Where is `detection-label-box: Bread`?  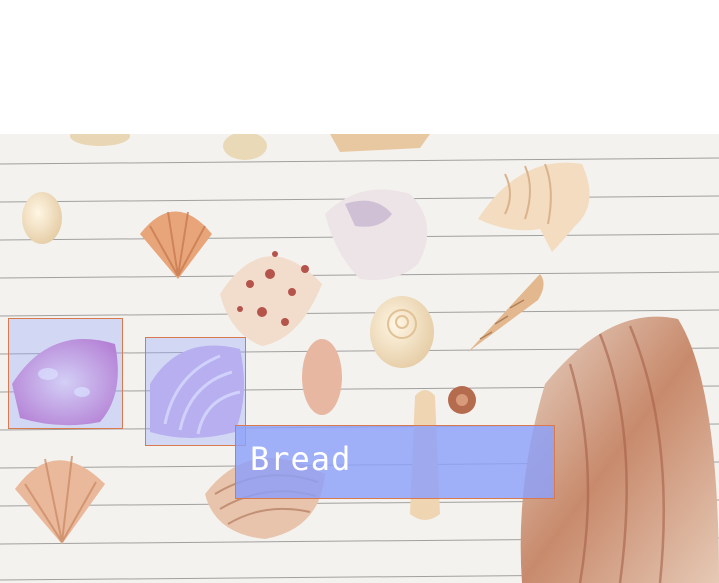 detection-label-box: Bread is located at coordinates (395, 462).